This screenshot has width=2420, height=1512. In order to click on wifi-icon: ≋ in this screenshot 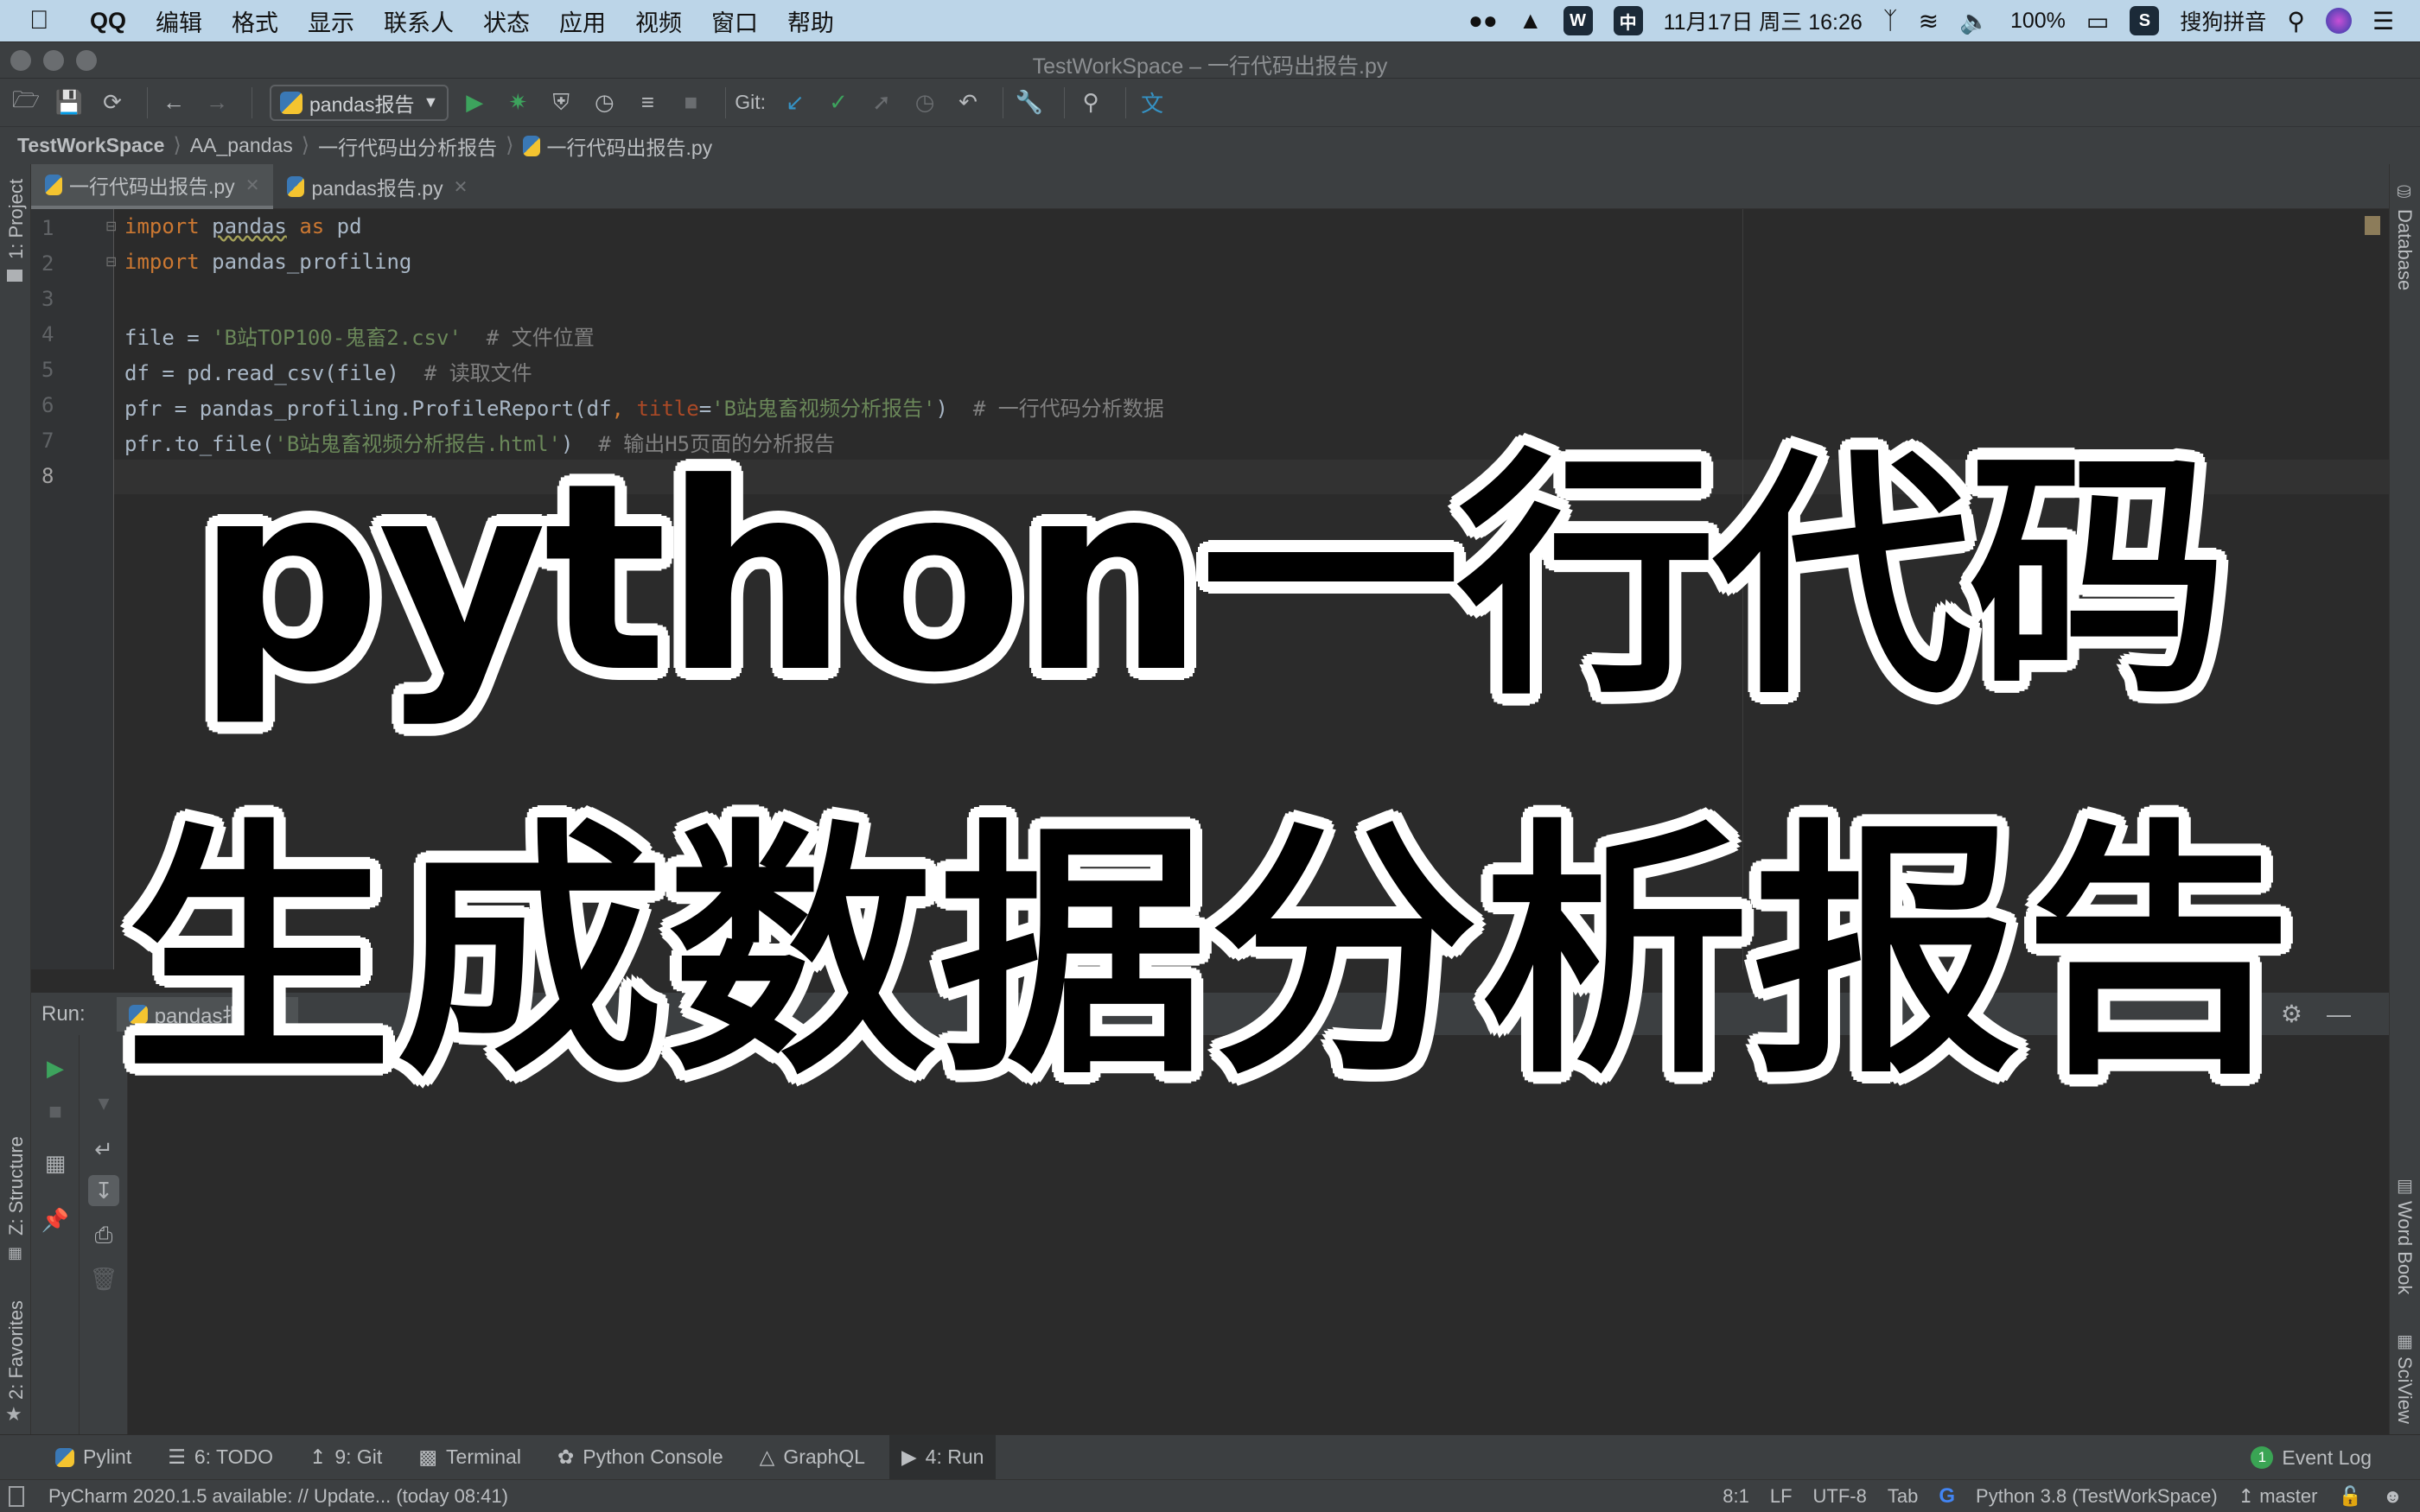, I will do `click(1929, 21)`.